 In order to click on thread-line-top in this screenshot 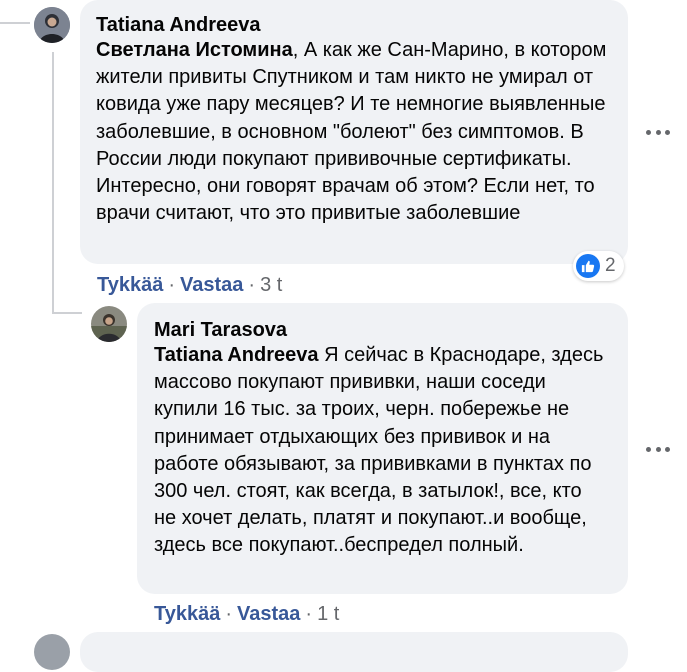, I will do `click(15, 23)`.